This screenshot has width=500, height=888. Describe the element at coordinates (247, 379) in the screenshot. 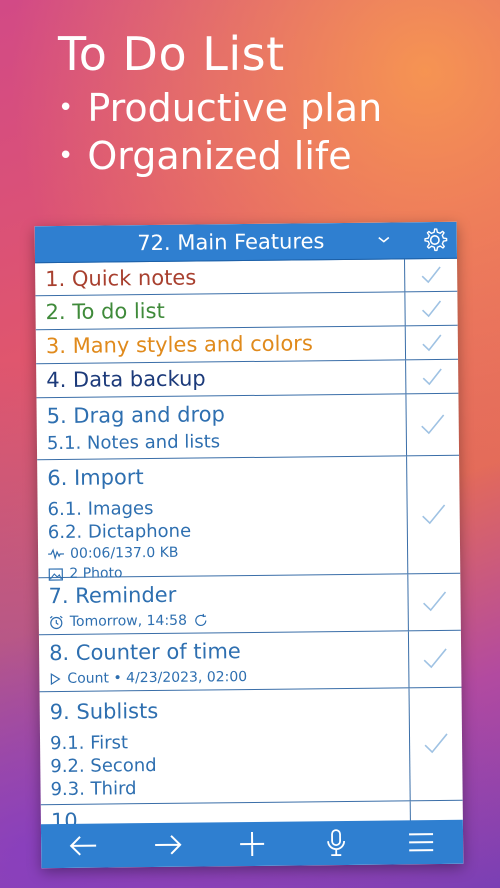

I see `list-item: 4. Data backup` at that location.